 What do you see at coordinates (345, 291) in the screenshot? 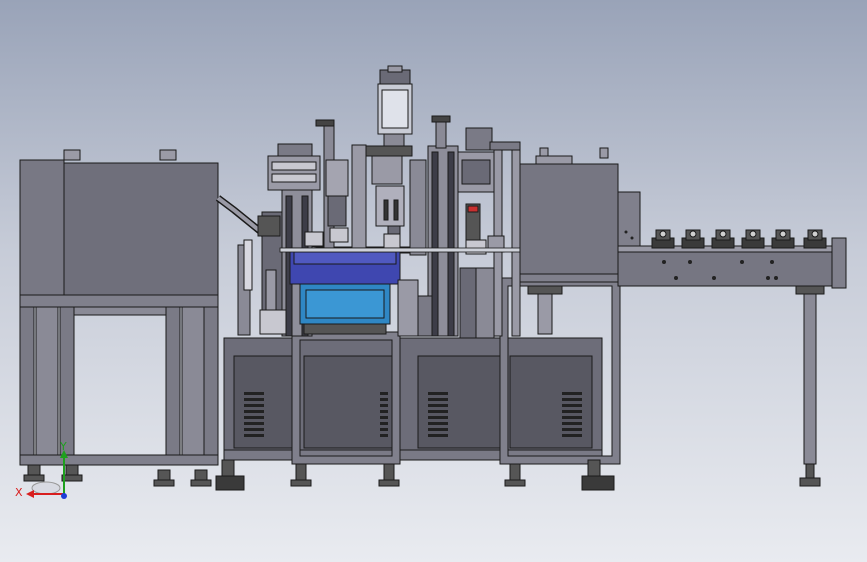
I see `vibratory-bowl` at bounding box center [345, 291].